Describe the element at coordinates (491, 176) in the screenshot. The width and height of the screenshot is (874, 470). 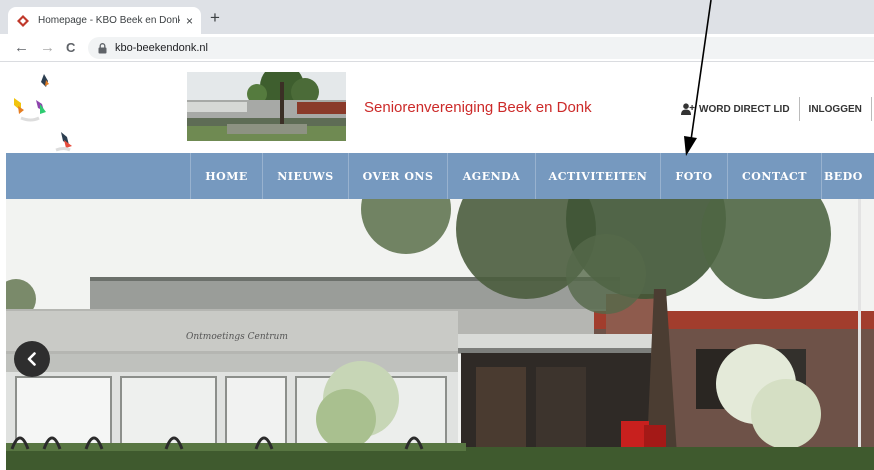
I see `nav-item-agenda: AGENDA` at that location.